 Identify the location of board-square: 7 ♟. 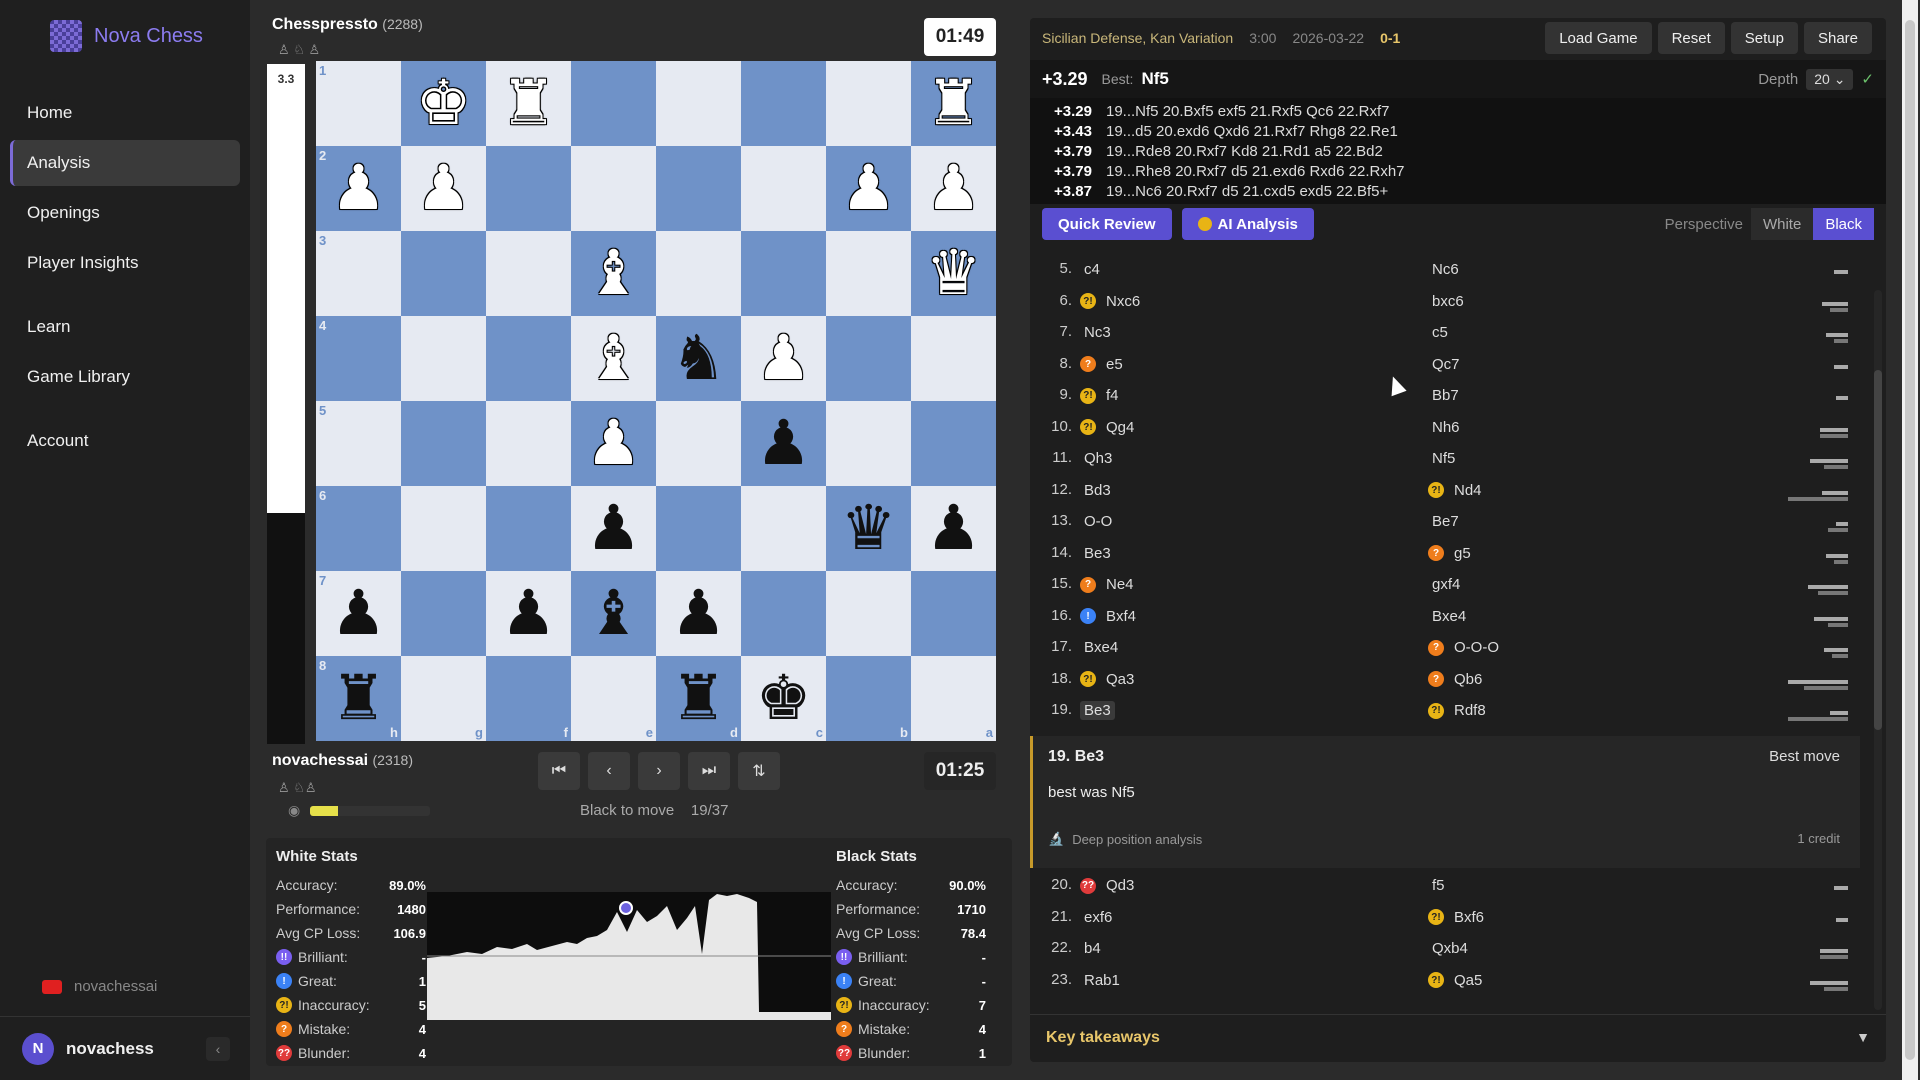
(358, 613).